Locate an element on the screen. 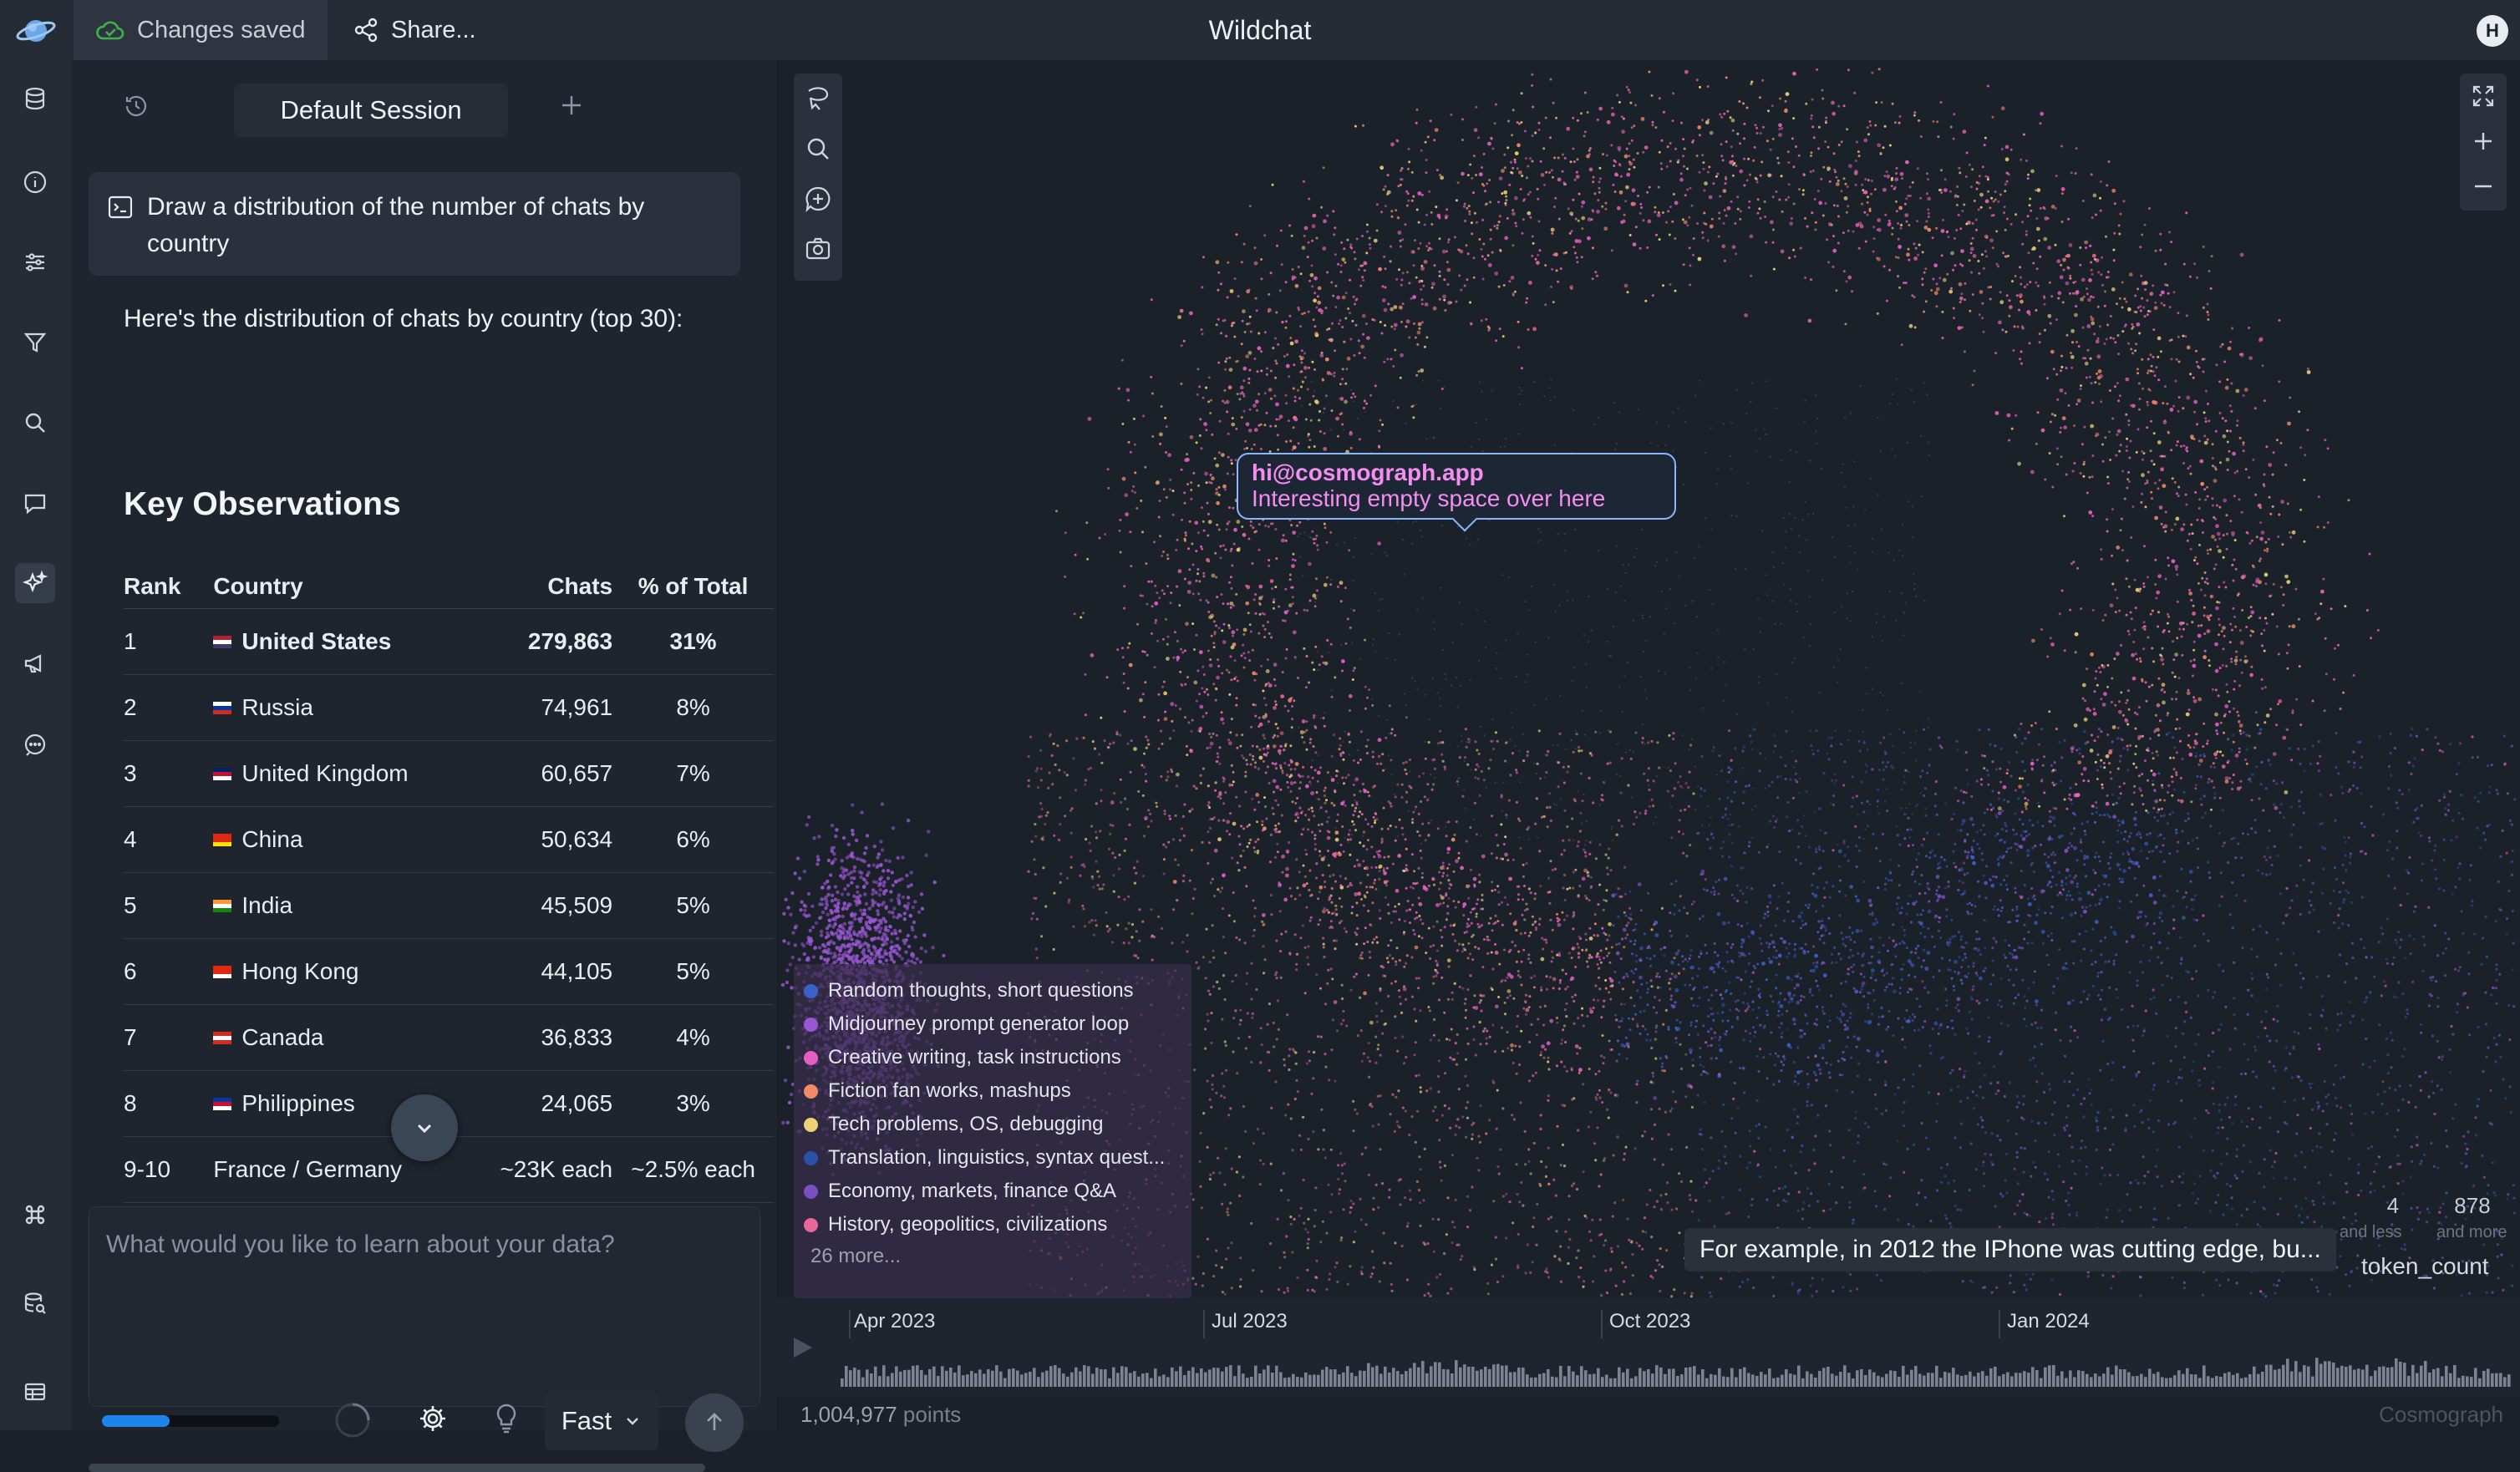 This screenshot has width=2520, height=1472. table-row: 3 United Kingdom 60,657 7% is located at coordinates (449, 773).